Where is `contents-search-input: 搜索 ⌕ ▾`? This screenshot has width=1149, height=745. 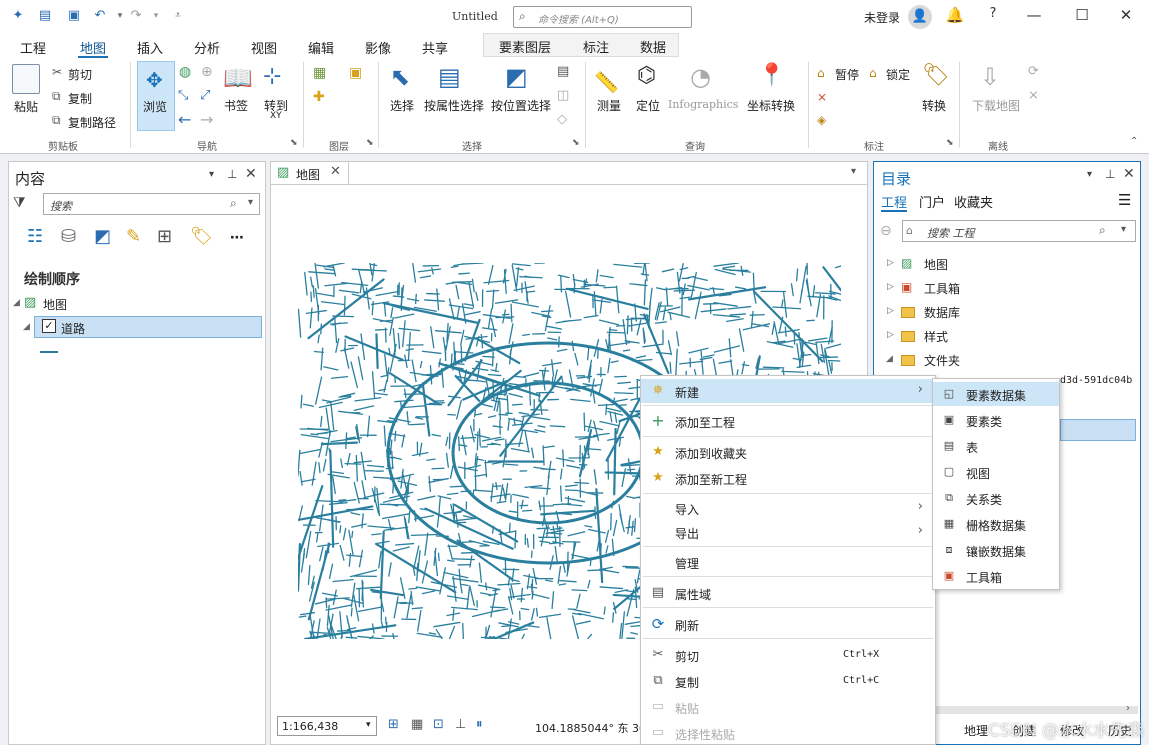 contents-search-input: 搜索 ⌕ ▾ is located at coordinates (151, 204).